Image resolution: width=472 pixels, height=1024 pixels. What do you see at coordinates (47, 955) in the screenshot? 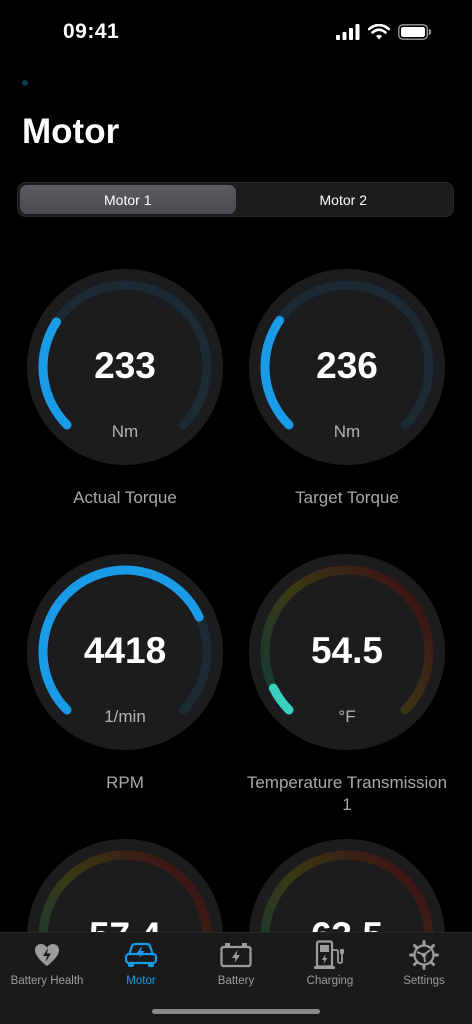
I see `heart-bolt-icon` at bounding box center [47, 955].